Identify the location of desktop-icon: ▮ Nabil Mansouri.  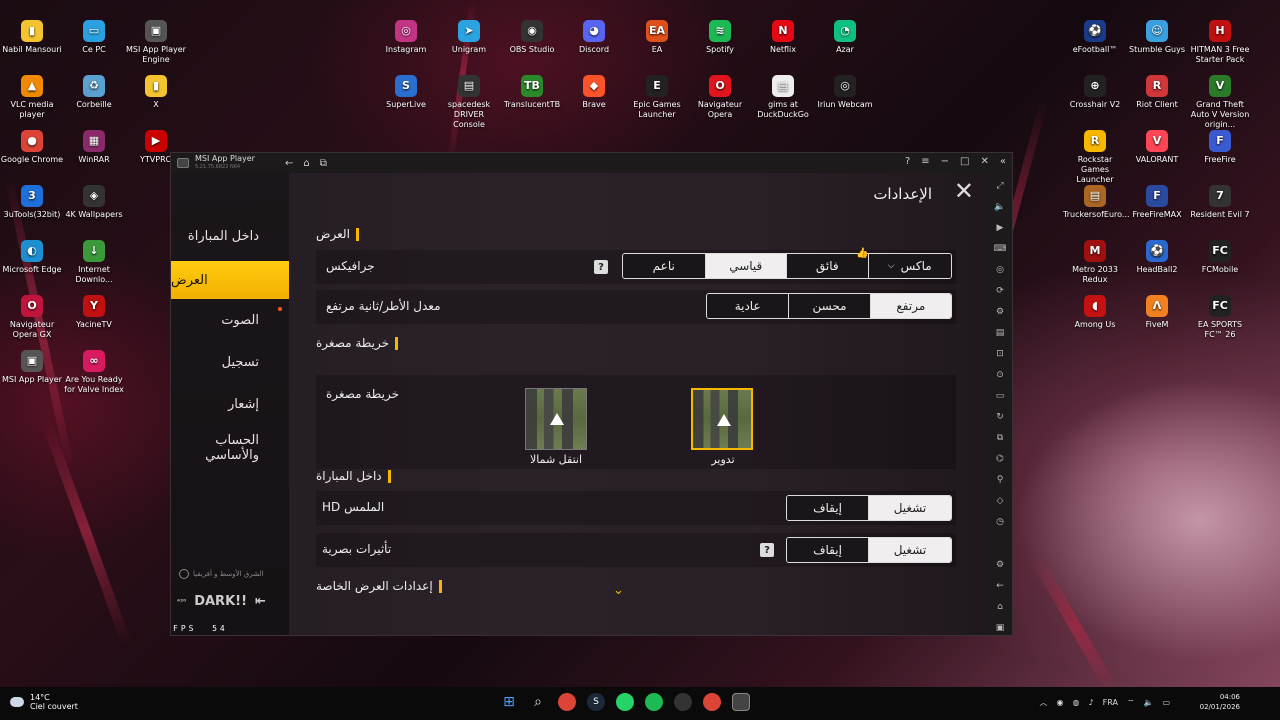
(32, 37).